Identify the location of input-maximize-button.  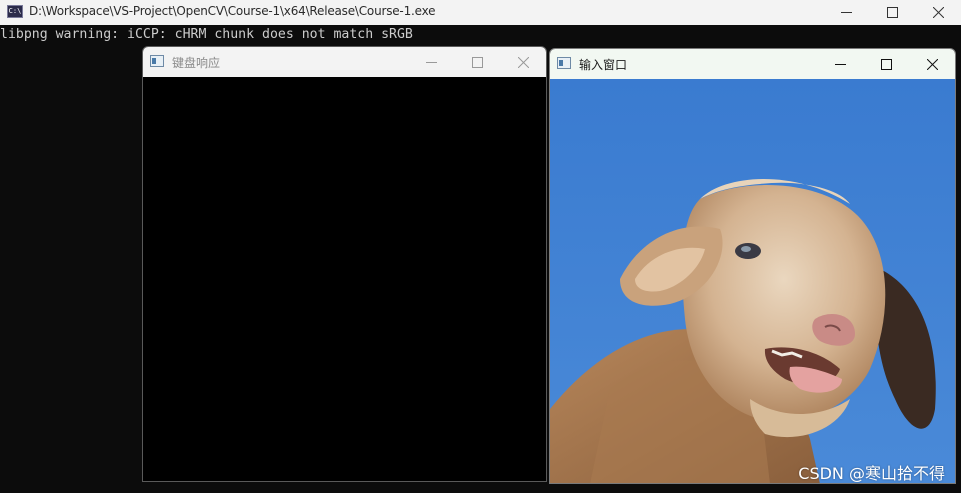
(886, 64).